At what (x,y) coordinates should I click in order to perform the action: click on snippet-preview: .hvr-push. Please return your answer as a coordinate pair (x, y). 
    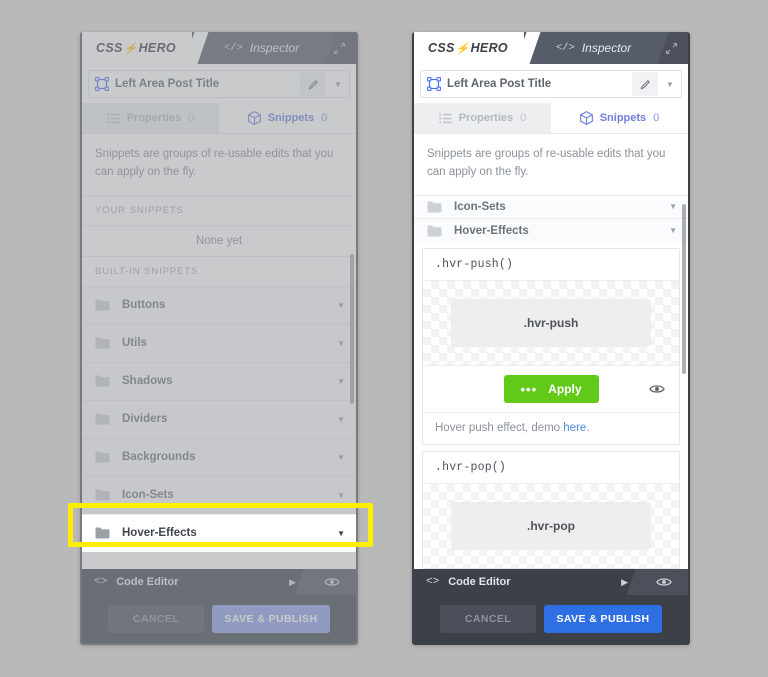
    Looking at the image, I should click on (551, 323).